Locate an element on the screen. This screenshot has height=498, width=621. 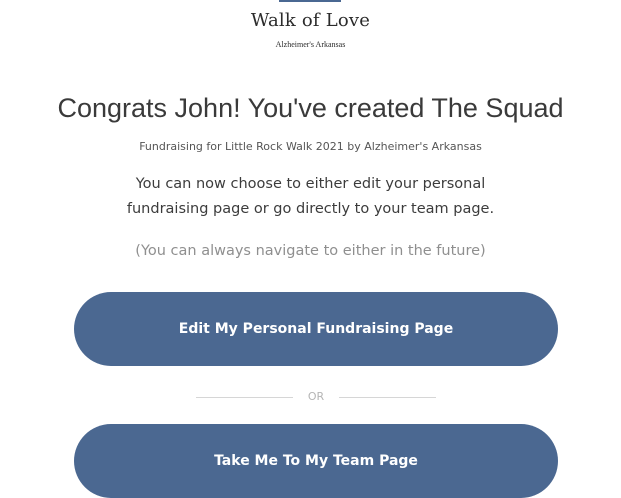
logo-title: Walk of Love is located at coordinates (310, 20).